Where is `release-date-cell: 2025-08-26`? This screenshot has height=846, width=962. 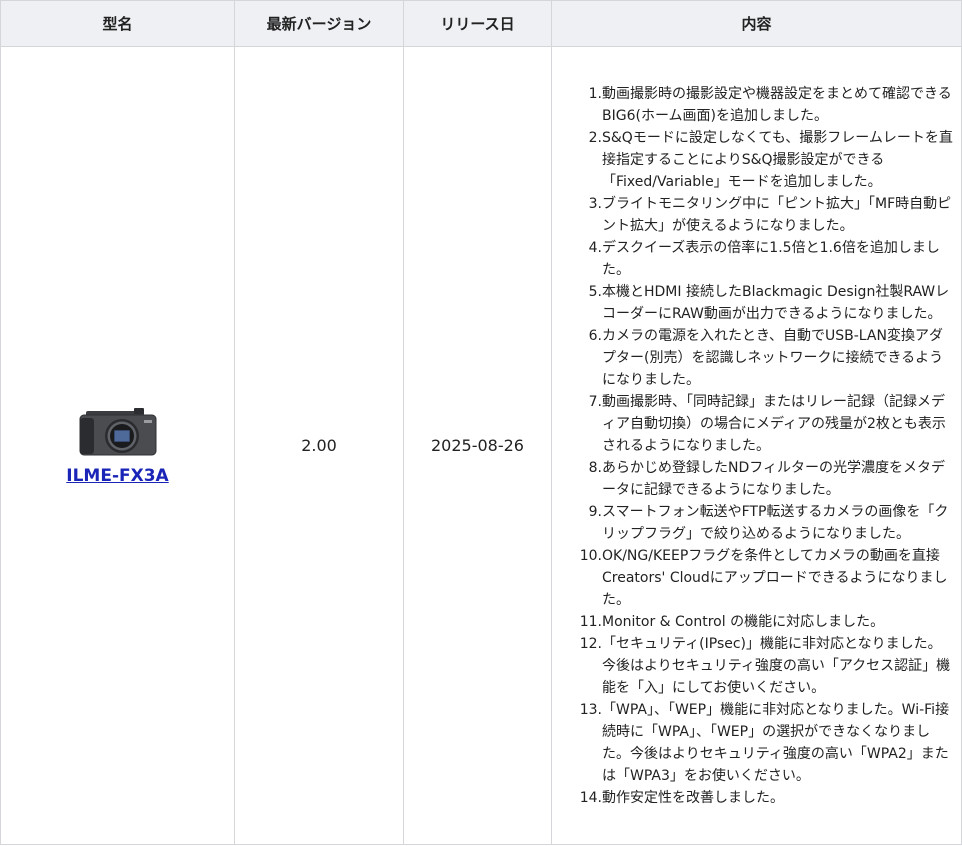 release-date-cell: 2025-08-26 is located at coordinates (477, 445).